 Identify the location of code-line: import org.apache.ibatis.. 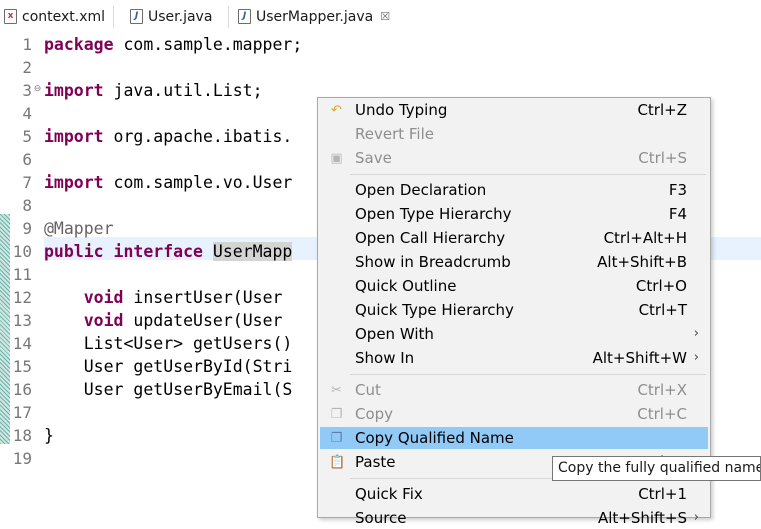
(168, 136).